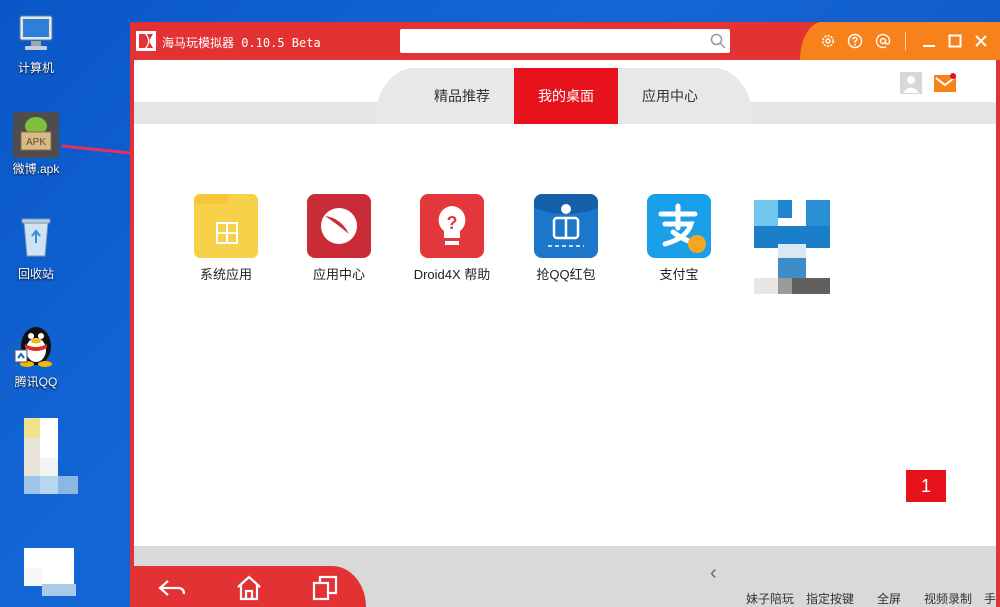 This screenshot has width=1000, height=607. Describe the element at coordinates (325, 588) in the screenshot. I see `recent-apps-button` at that location.